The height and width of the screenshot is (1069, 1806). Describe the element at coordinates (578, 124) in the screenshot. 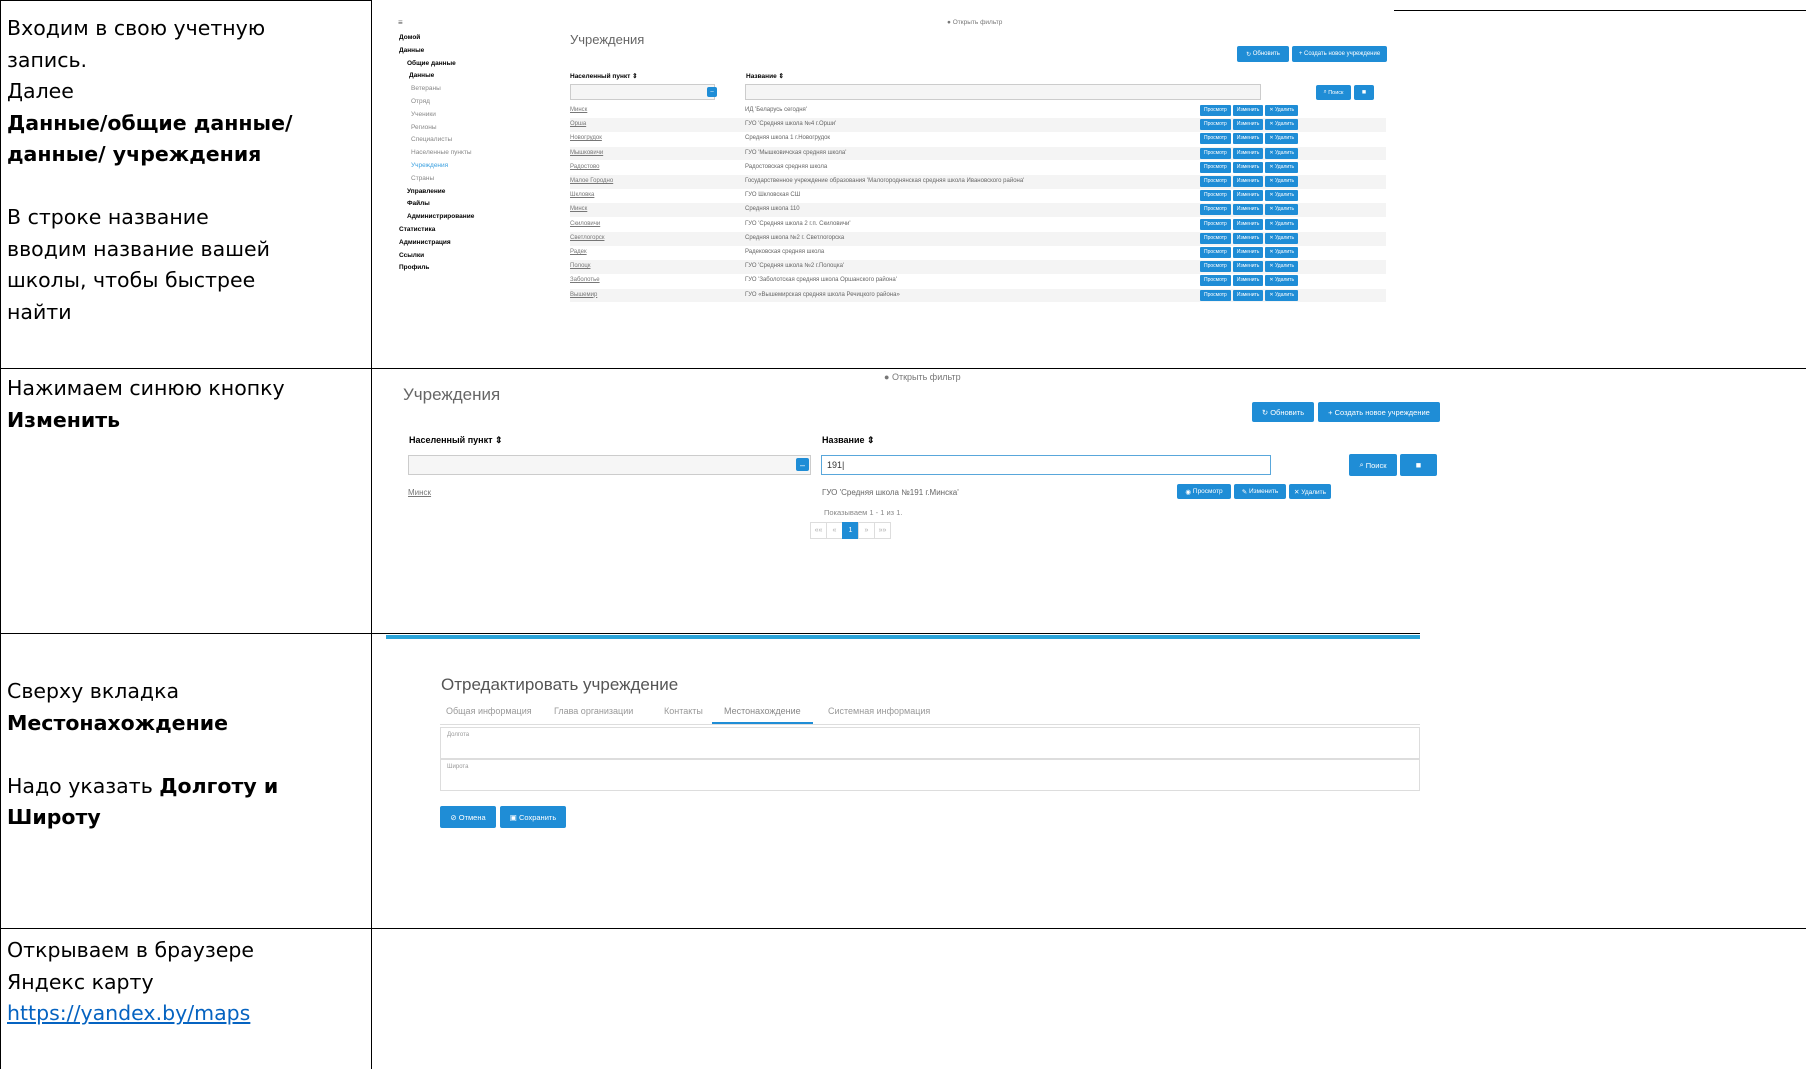

I see `row-city-link: Оршa` at that location.